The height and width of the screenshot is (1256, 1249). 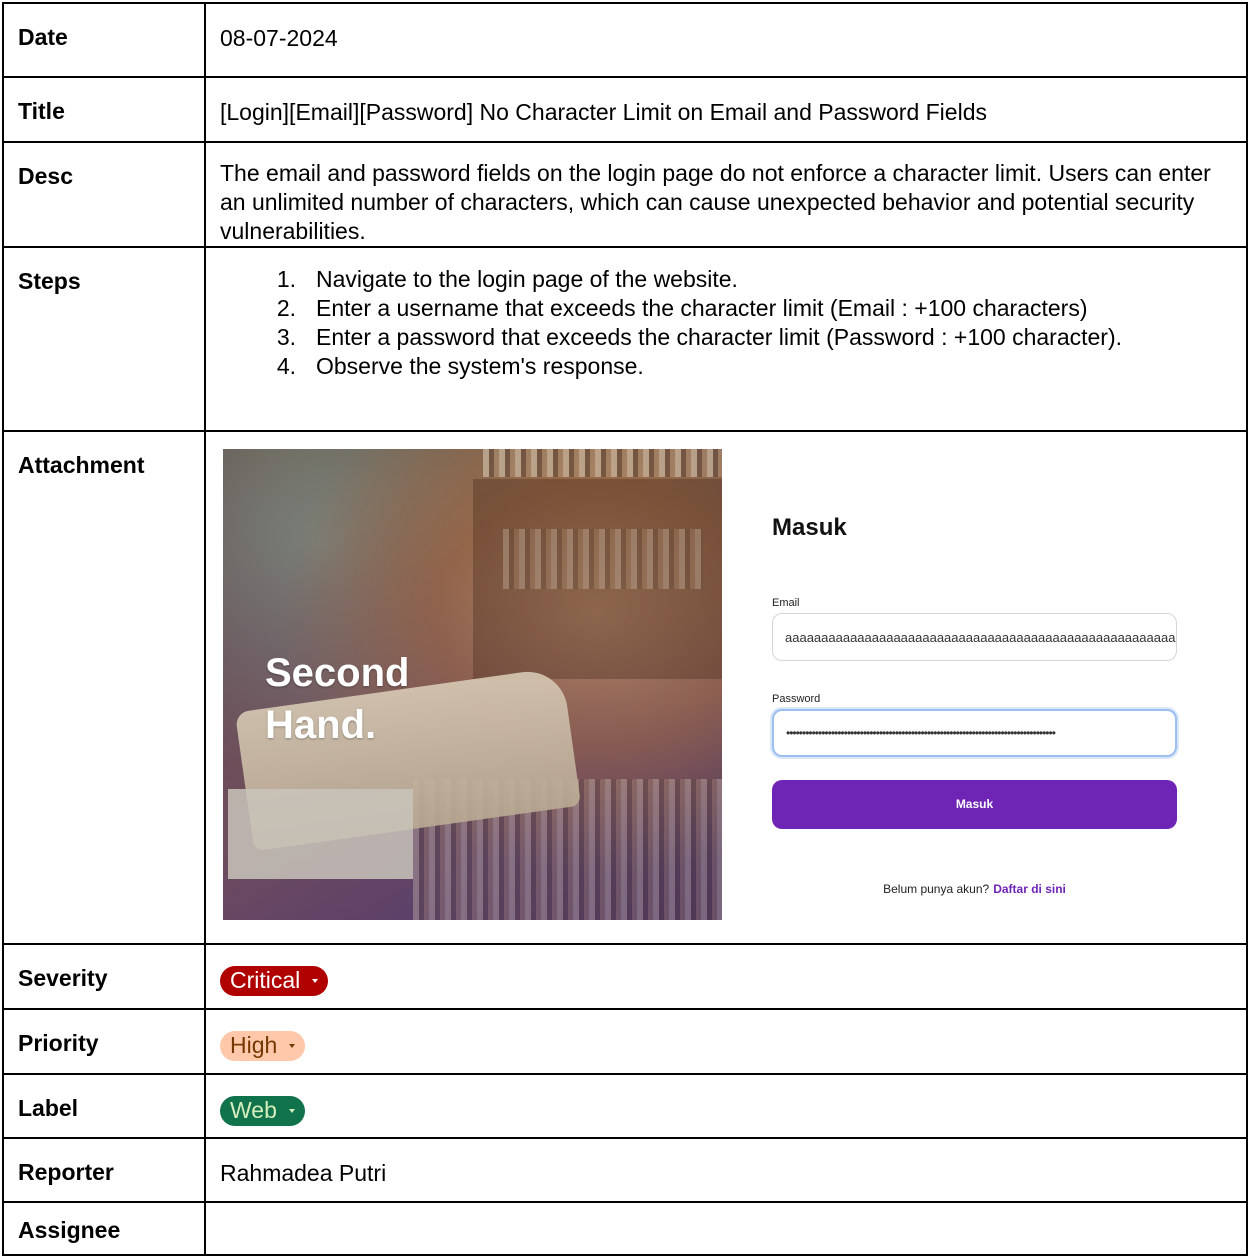 I want to click on row-label: Label Web, so click(x=625, y=1106).